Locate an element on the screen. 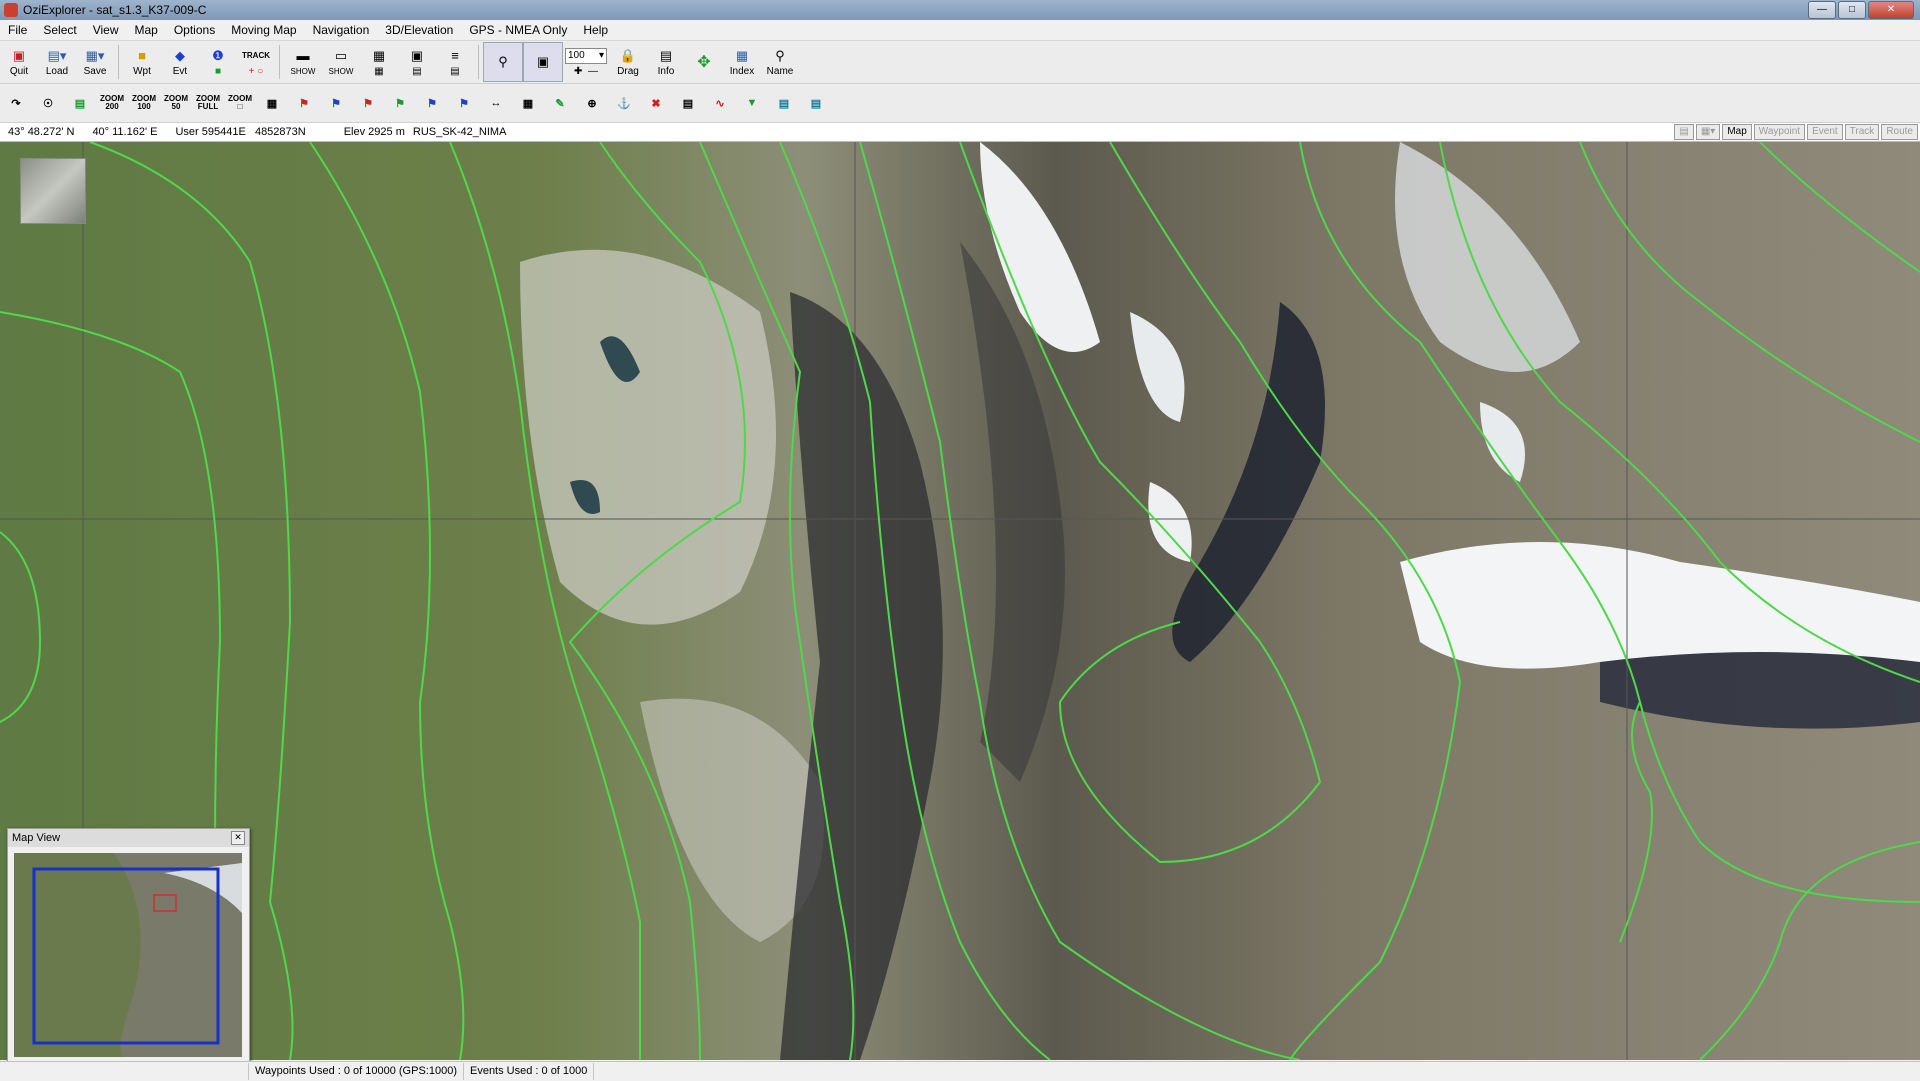  waypoint-add-icon: ⚑ is located at coordinates (304, 103).